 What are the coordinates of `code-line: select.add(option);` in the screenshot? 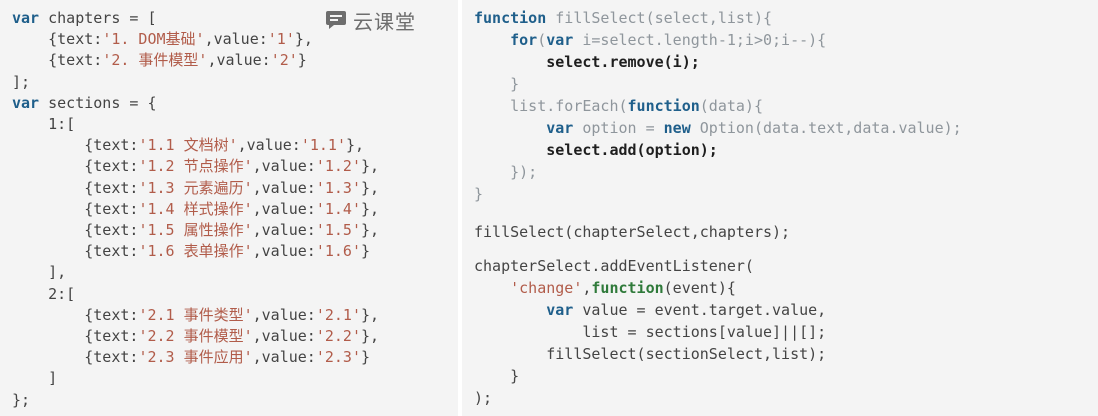 It's located at (596, 150).